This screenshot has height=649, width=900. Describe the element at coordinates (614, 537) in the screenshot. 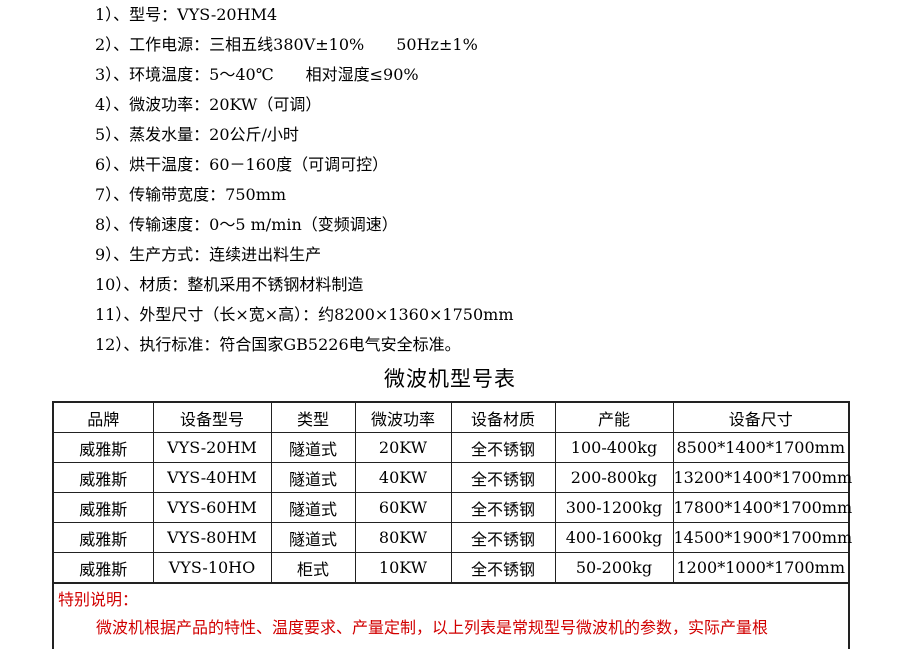

I see `cell-capacity: 400-1600kg` at that location.